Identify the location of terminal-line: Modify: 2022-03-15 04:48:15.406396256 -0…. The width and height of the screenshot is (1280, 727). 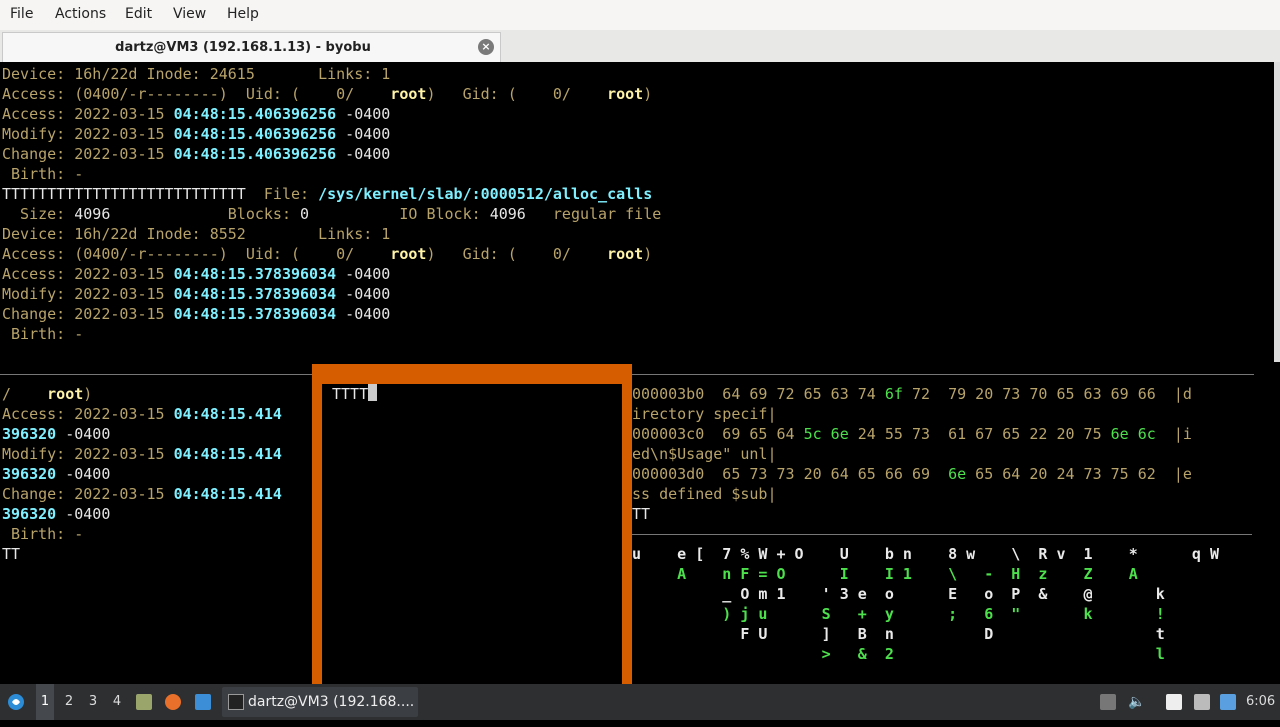
(637, 134).